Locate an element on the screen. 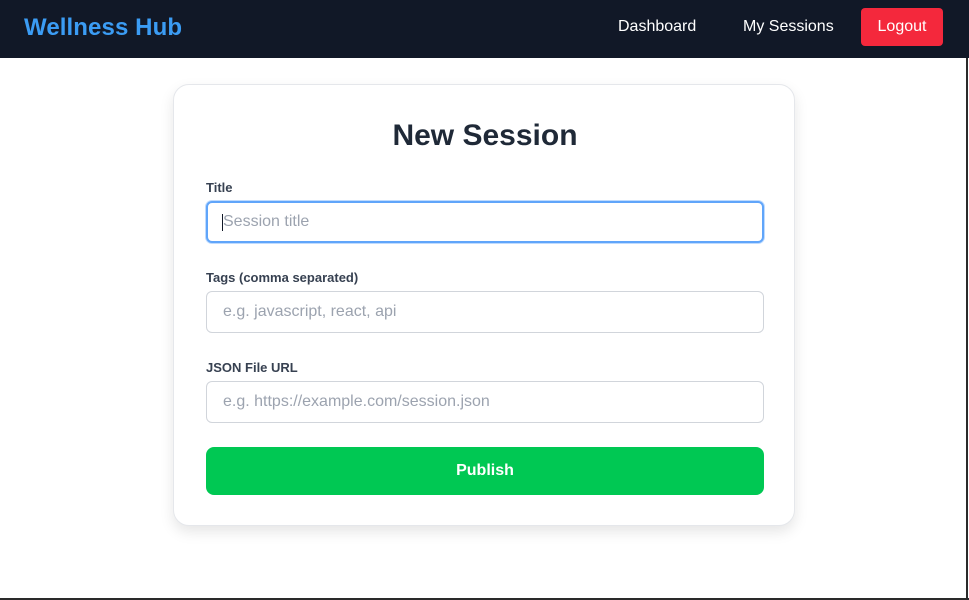  logout-button: Logout is located at coordinates (902, 27).